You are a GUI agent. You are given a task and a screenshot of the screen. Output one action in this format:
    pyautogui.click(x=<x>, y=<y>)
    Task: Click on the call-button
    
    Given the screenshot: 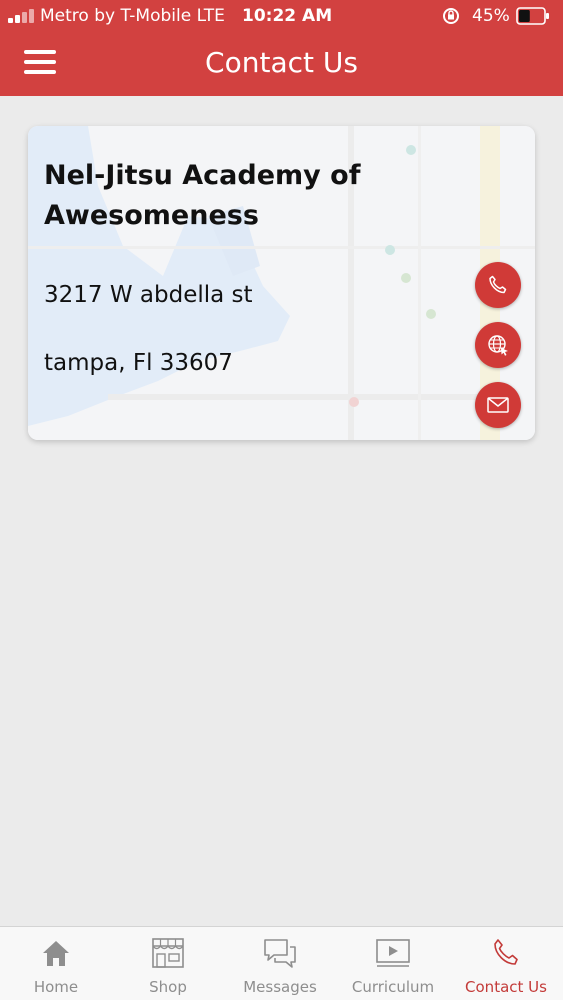 What is the action you would take?
    pyautogui.click(x=498, y=285)
    